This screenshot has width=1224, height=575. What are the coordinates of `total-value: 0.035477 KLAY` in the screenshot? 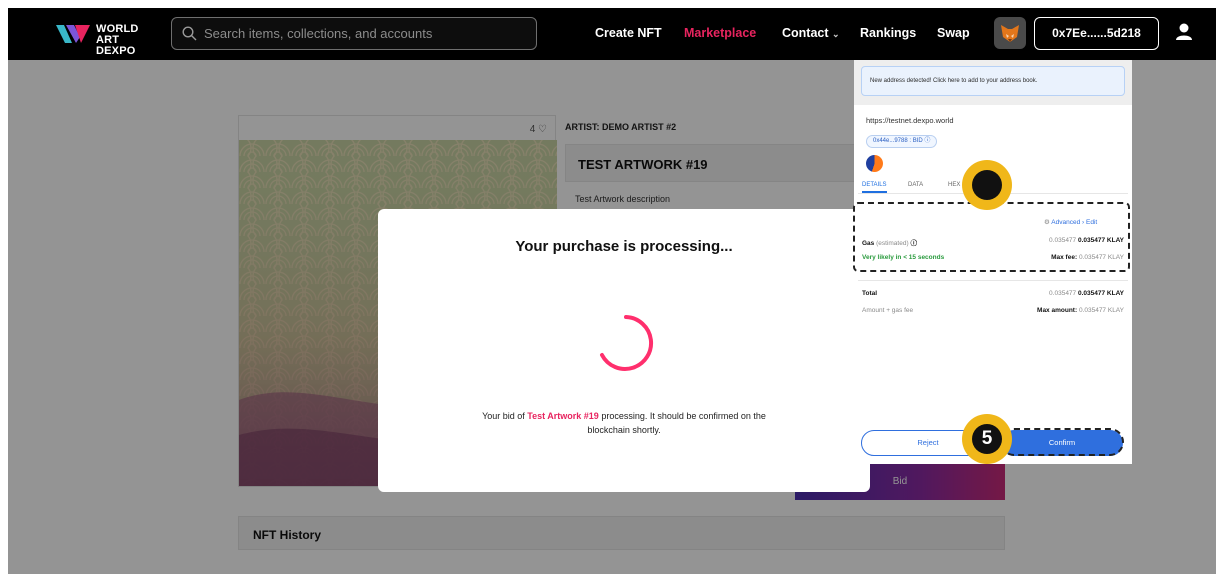 It's located at (1100, 293).